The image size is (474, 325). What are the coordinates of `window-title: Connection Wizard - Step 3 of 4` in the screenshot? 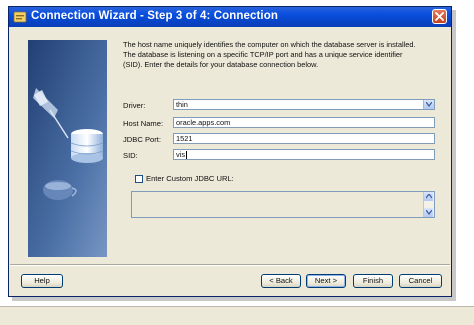 It's located at (154, 16).